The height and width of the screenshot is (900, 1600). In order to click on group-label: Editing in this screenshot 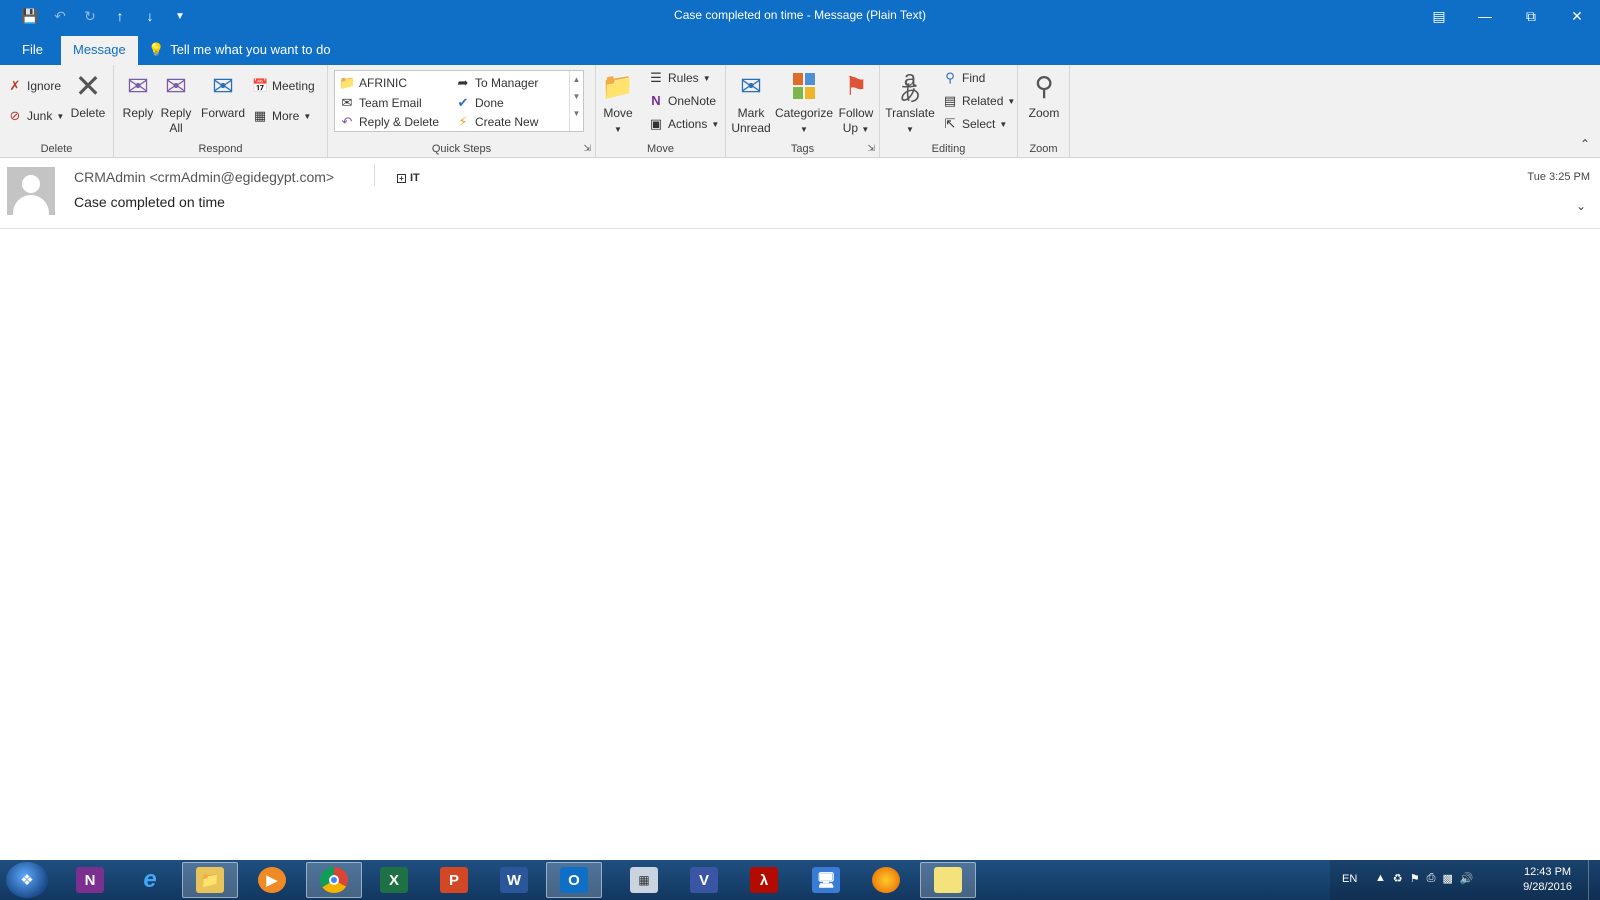, I will do `click(948, 149)`.